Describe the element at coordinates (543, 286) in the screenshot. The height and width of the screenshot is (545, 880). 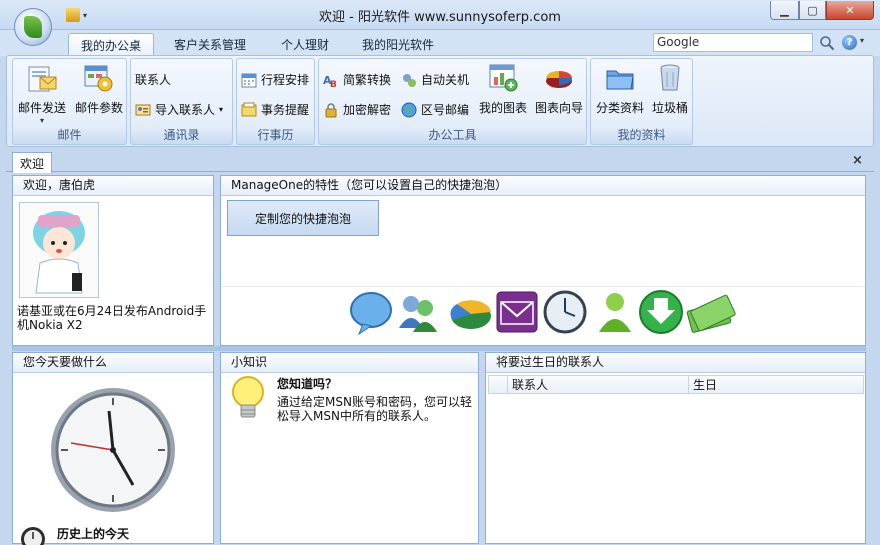
I see `divider` at that location.